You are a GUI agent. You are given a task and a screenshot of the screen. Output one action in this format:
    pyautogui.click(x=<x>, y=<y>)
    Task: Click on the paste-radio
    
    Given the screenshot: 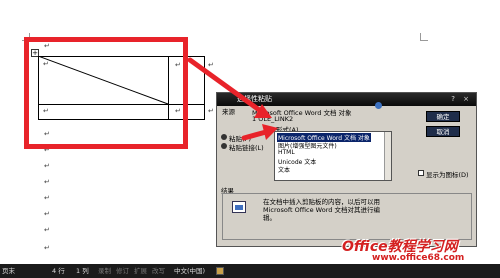 What is the action you would take?
    pyautogui.click(x=224, y=137)
    